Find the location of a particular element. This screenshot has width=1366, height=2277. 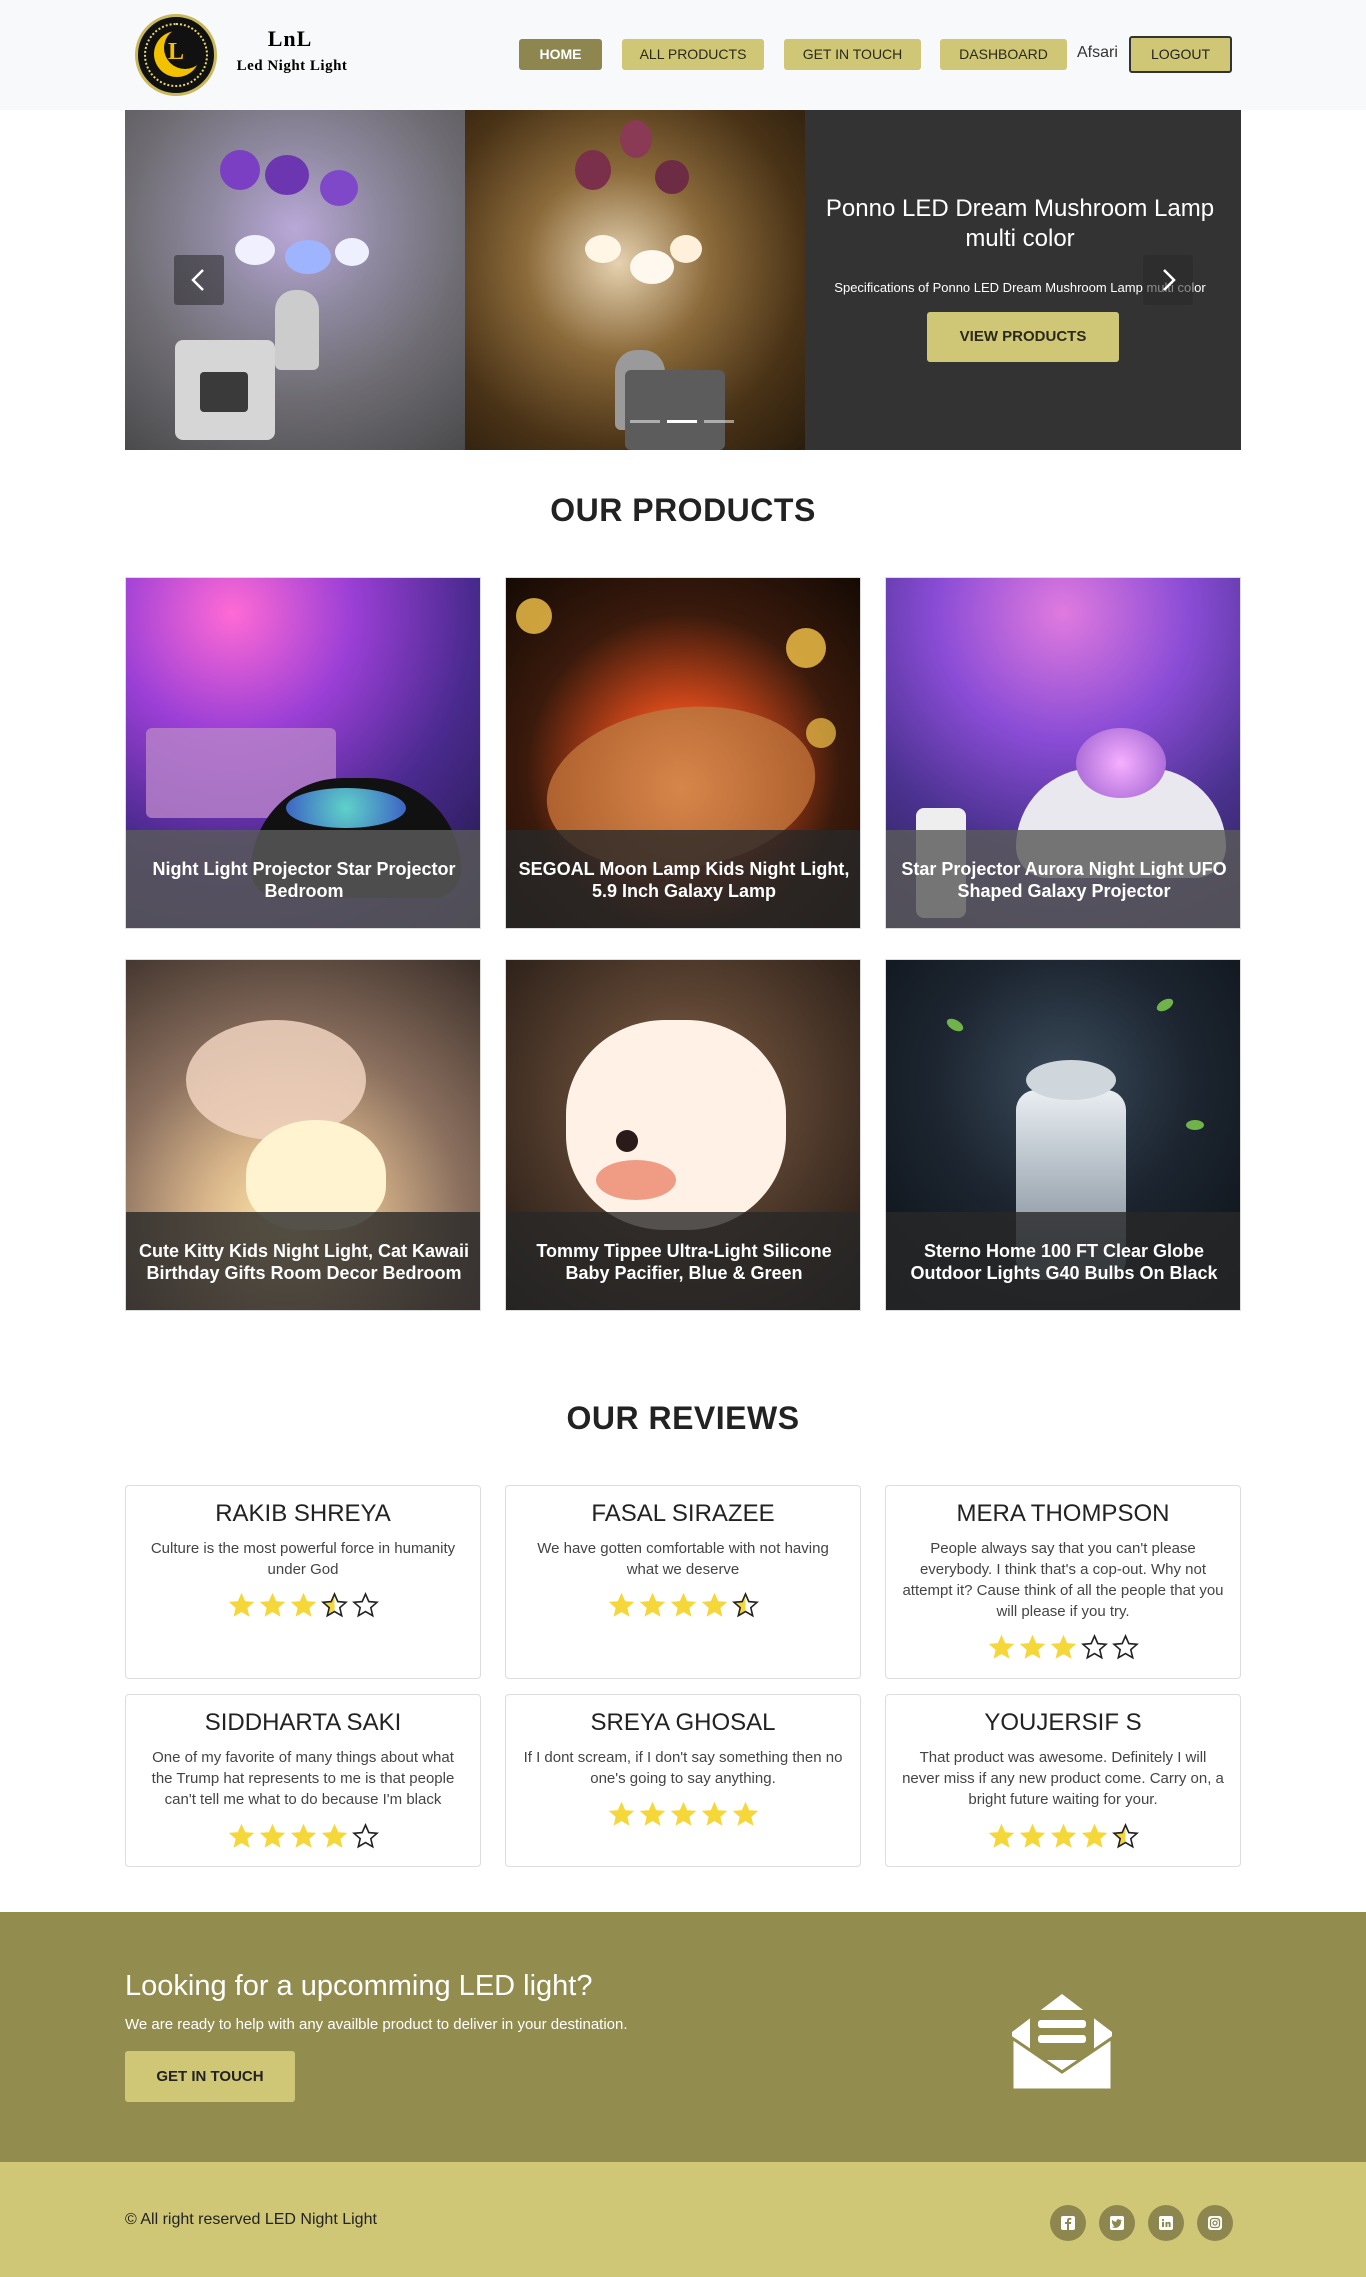

review-name: SIDDHARTA SAKI is located at coordinates (303, 1722).